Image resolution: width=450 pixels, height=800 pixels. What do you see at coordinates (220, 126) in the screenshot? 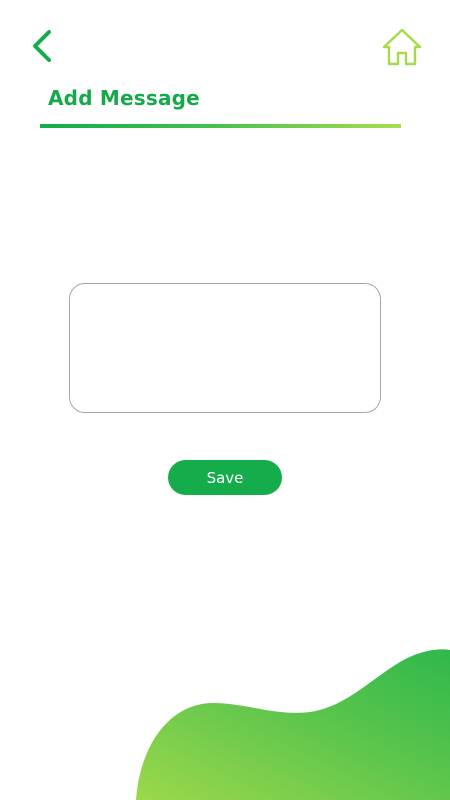
I see `title-underline` at bounding box center [220, 126].